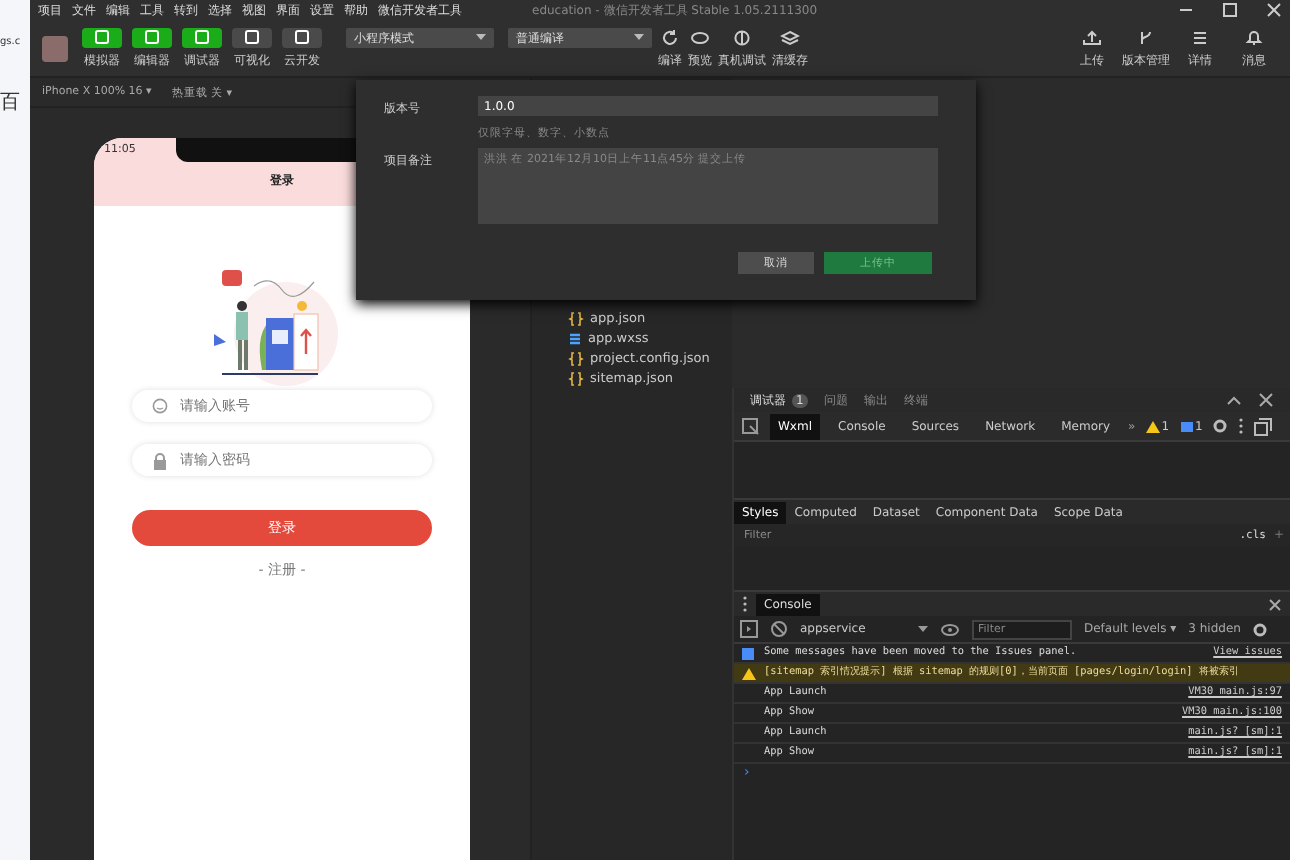  What do you see at coordinates (575, 338) in the screenshot?
I see `stylesheet-icon` at bounding box center [575, 338].